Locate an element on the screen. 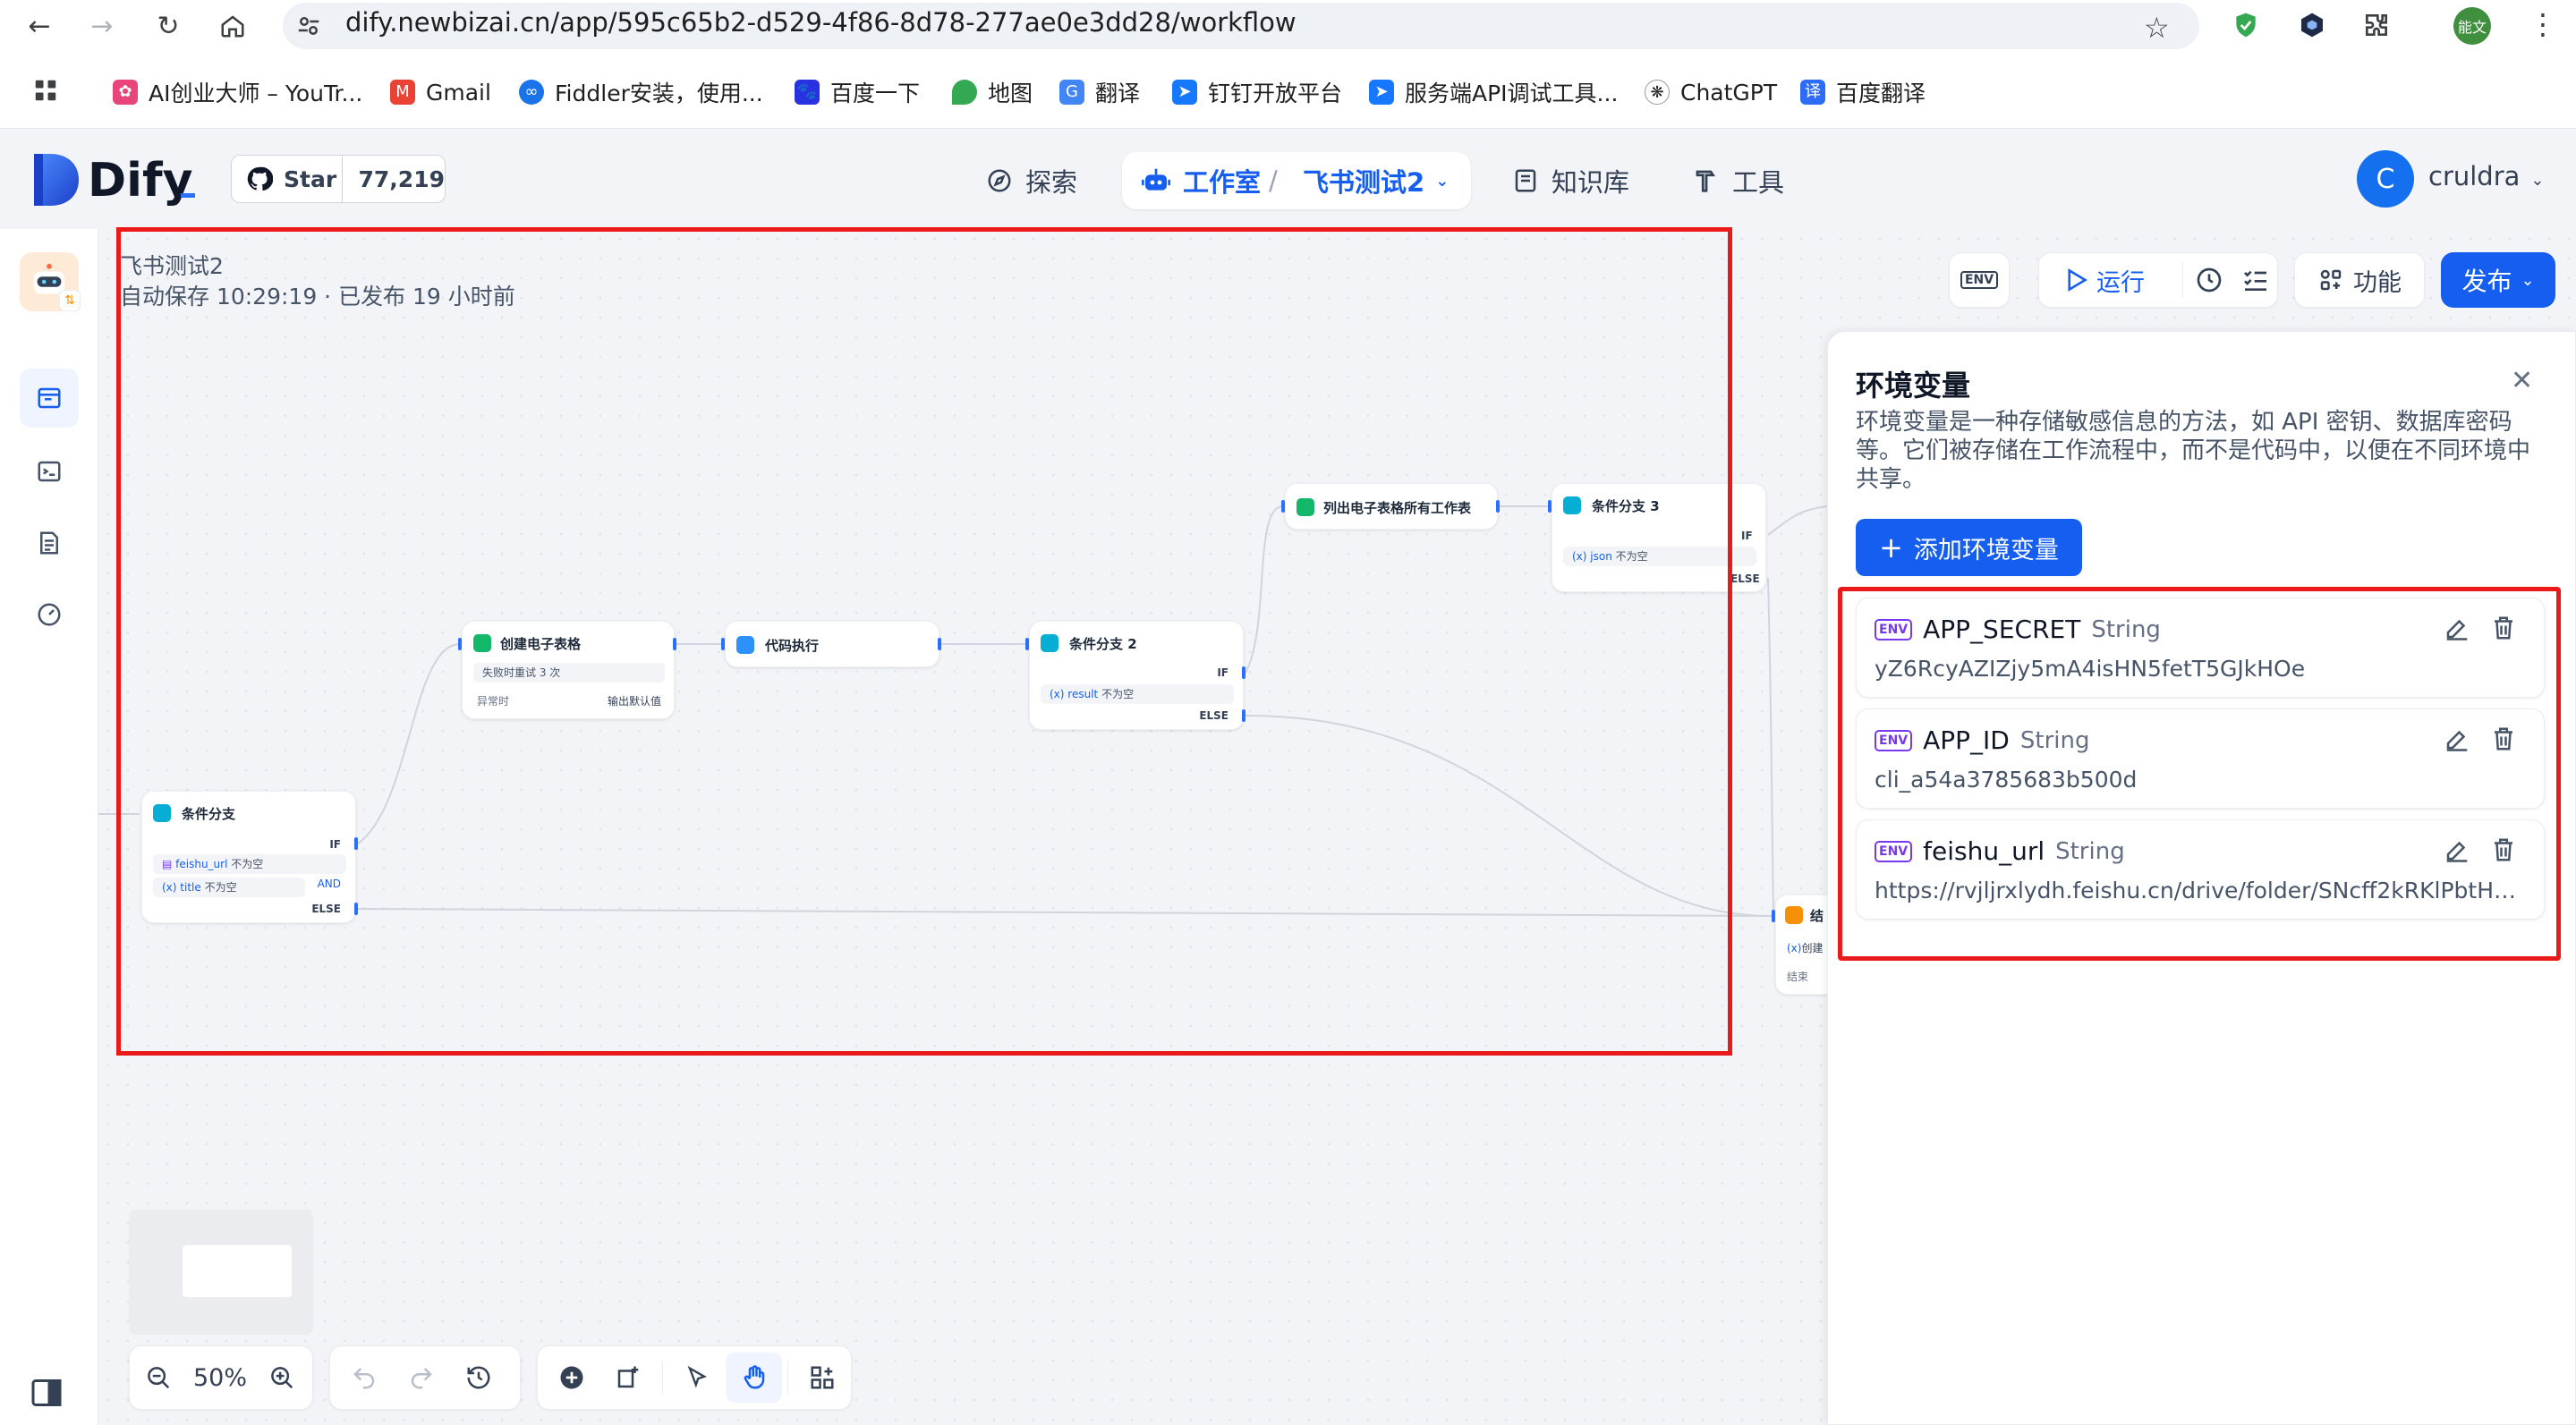  minimap-viewport is located at coordinates (237, 1271).